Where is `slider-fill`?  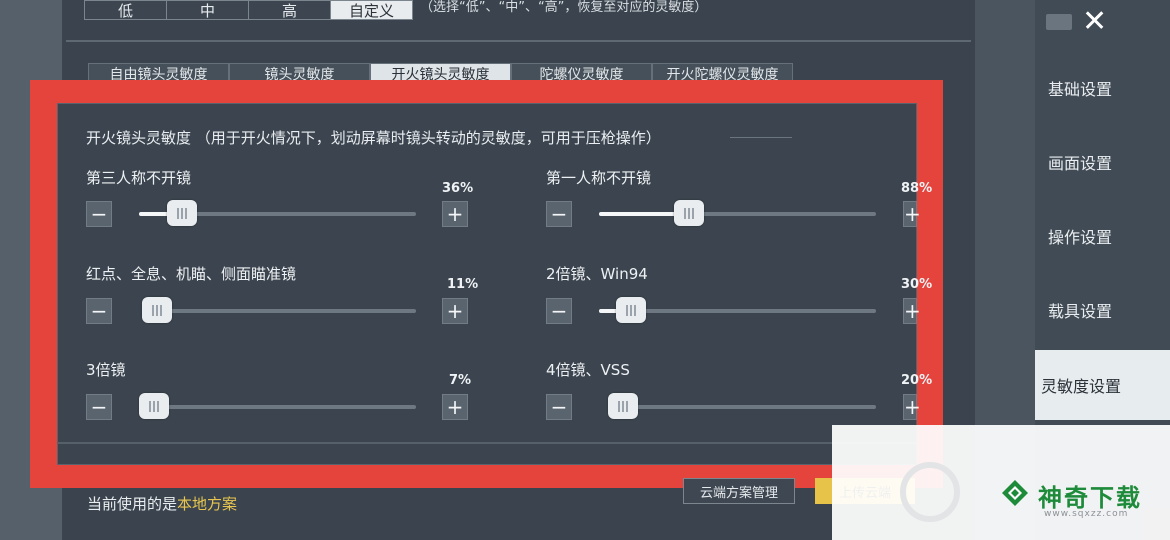 slider-fill is located at coordinates (639, 214).